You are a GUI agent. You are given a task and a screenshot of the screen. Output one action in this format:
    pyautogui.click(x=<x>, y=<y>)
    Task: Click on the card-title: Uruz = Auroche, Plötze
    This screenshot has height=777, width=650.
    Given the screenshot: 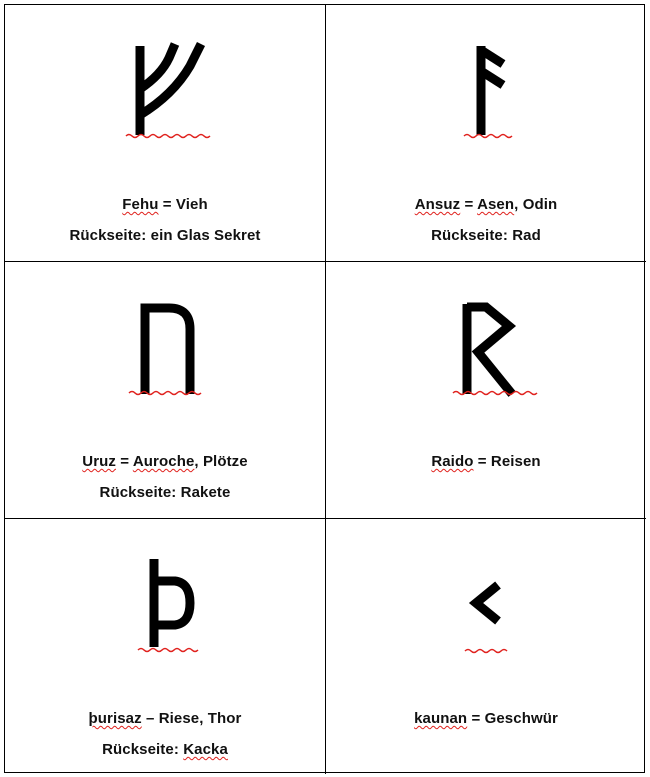 What is the action you would take?
    pyautogui.click(x=165, y=461)
    